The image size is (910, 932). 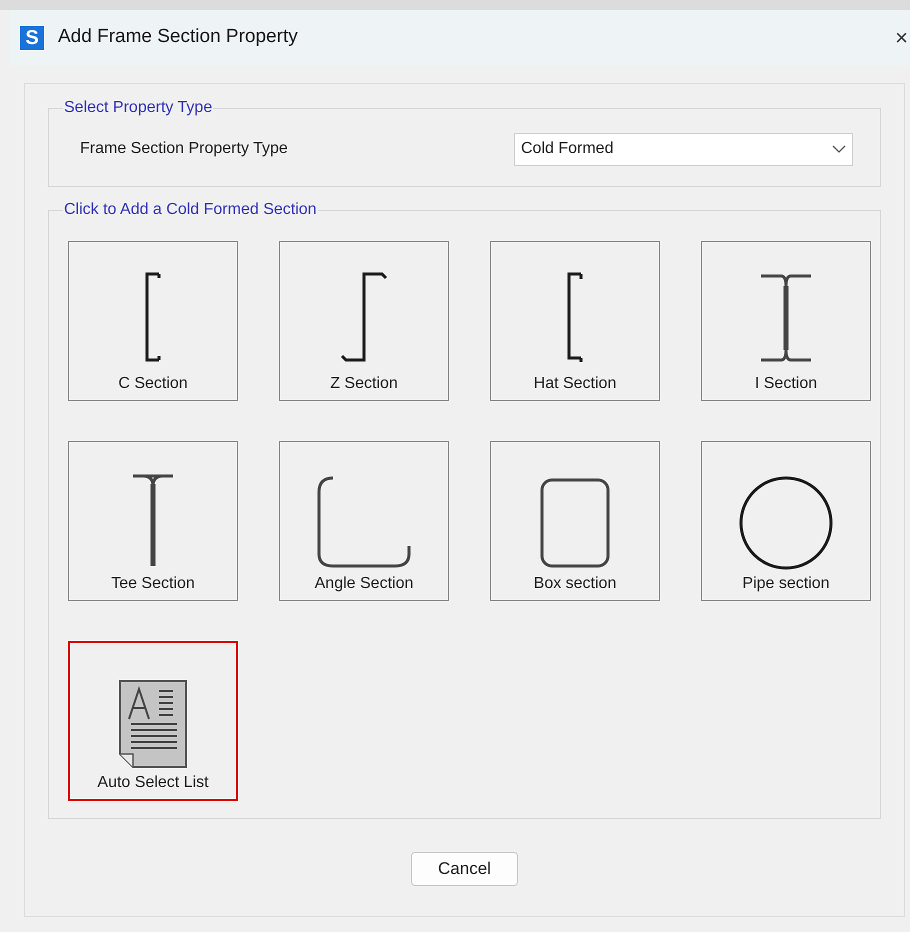 What do you see at coordinates (683, 149) in the screenshot?
I see `property-type-dropdown: Cold Formed` at bounding box center [683, 149].